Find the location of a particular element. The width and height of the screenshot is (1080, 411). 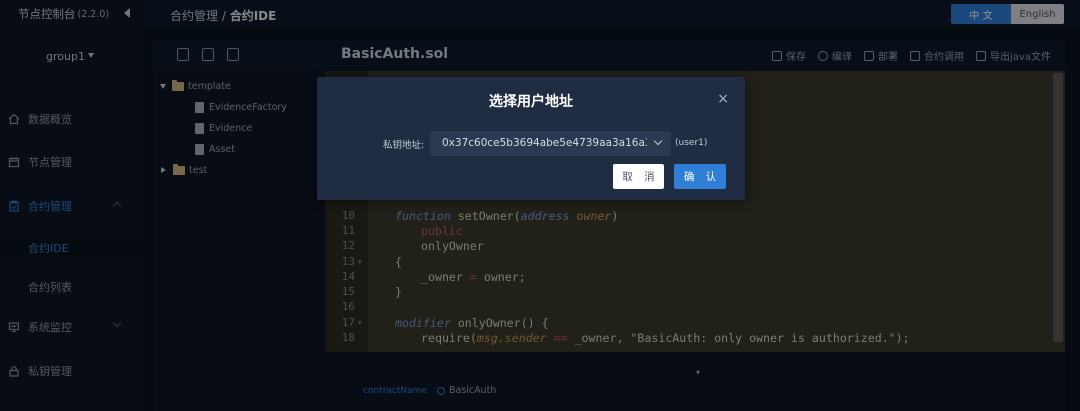

private-key-label: 私钥地址: is located at coordinates (404, 145).